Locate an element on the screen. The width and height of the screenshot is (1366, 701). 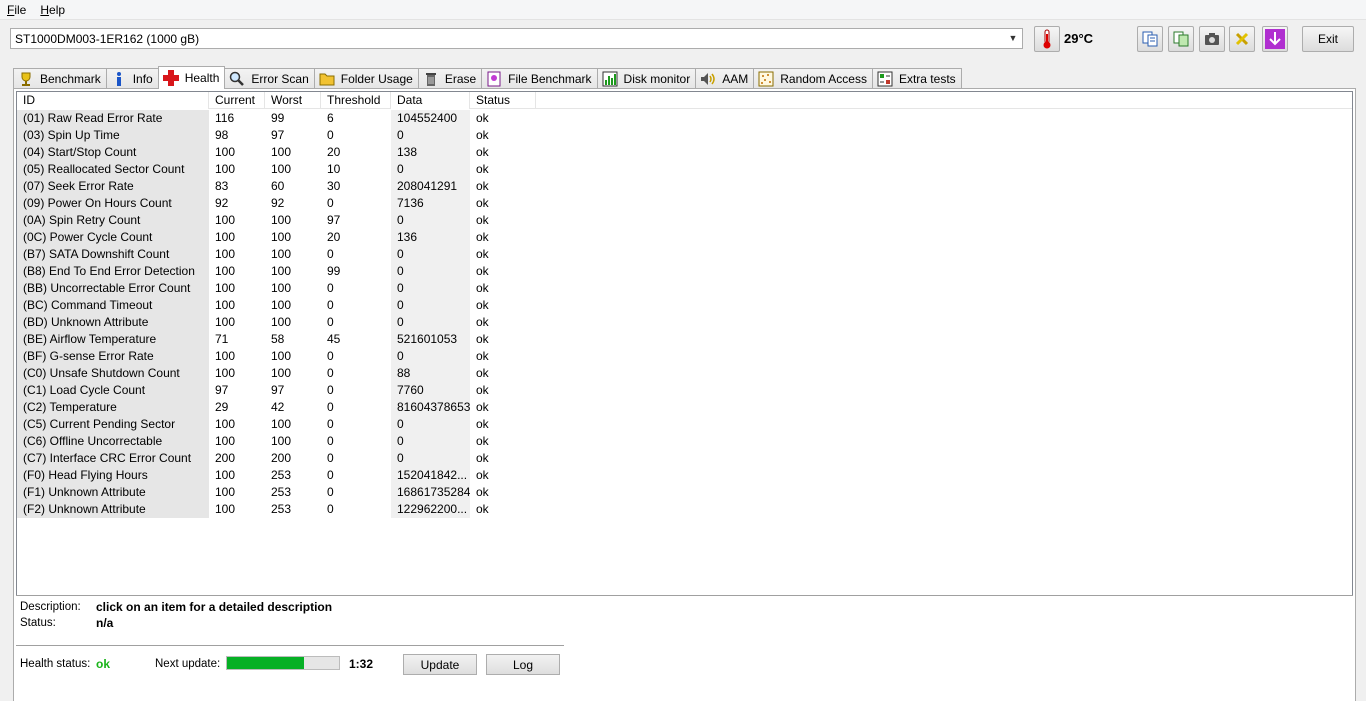
tab-info: Info is located at coordinates (132, 78).